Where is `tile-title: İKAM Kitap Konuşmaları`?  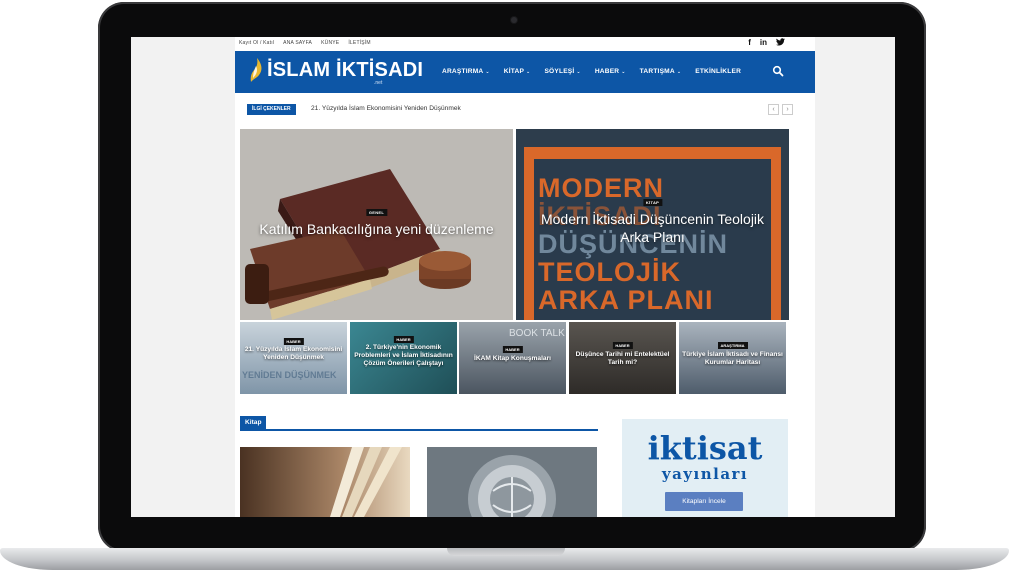
tile-title: İKAM Kitap Konuşmaları is located at coordinates (512, 359).